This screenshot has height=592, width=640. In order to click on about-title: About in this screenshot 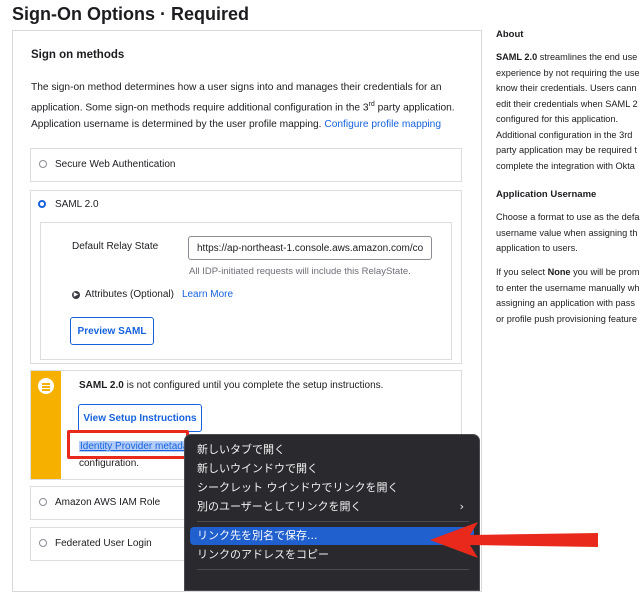, I will do `click(510, 34)`.